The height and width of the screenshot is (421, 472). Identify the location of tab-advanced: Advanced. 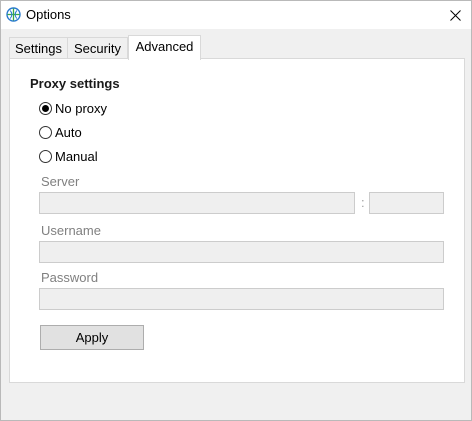
(164, 47).